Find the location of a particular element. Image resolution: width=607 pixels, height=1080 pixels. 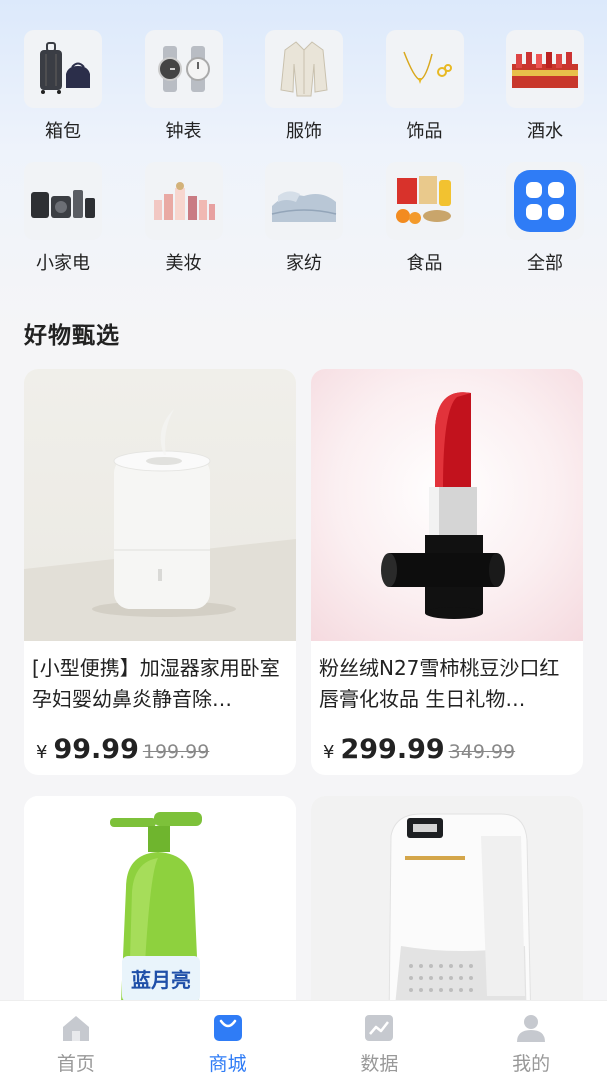

product-card: 蓝月亮 is located at coordinates (160, 911).